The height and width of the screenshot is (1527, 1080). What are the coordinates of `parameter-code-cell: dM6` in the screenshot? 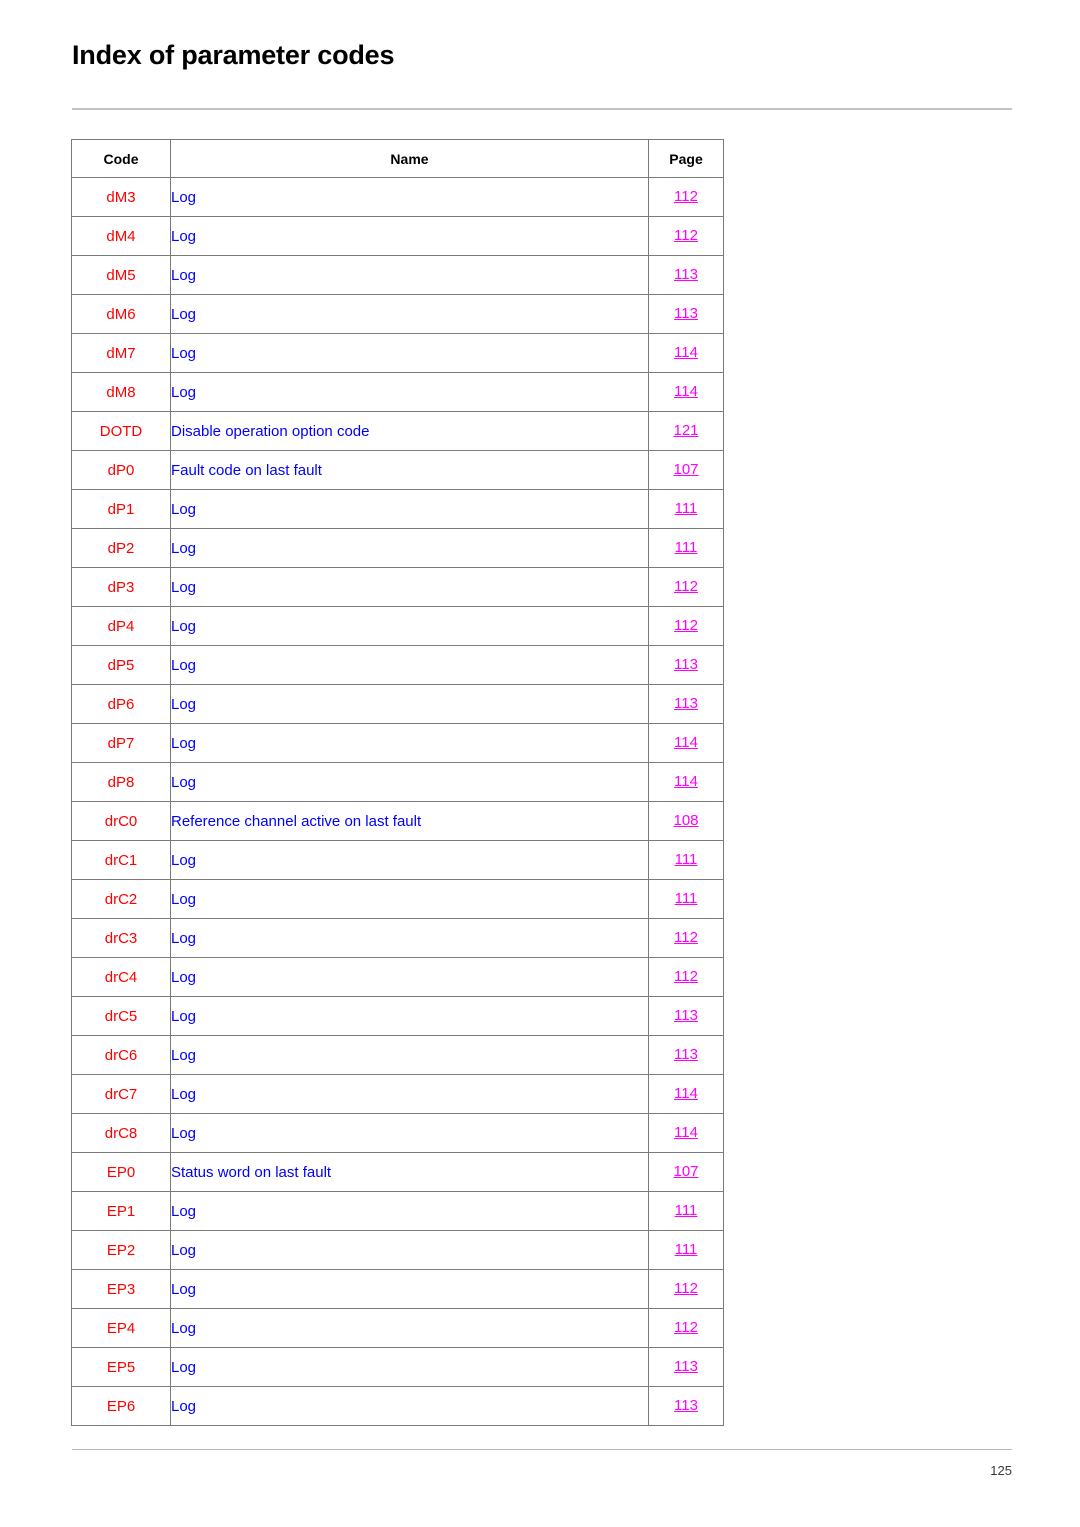 It's located at (121, 314).